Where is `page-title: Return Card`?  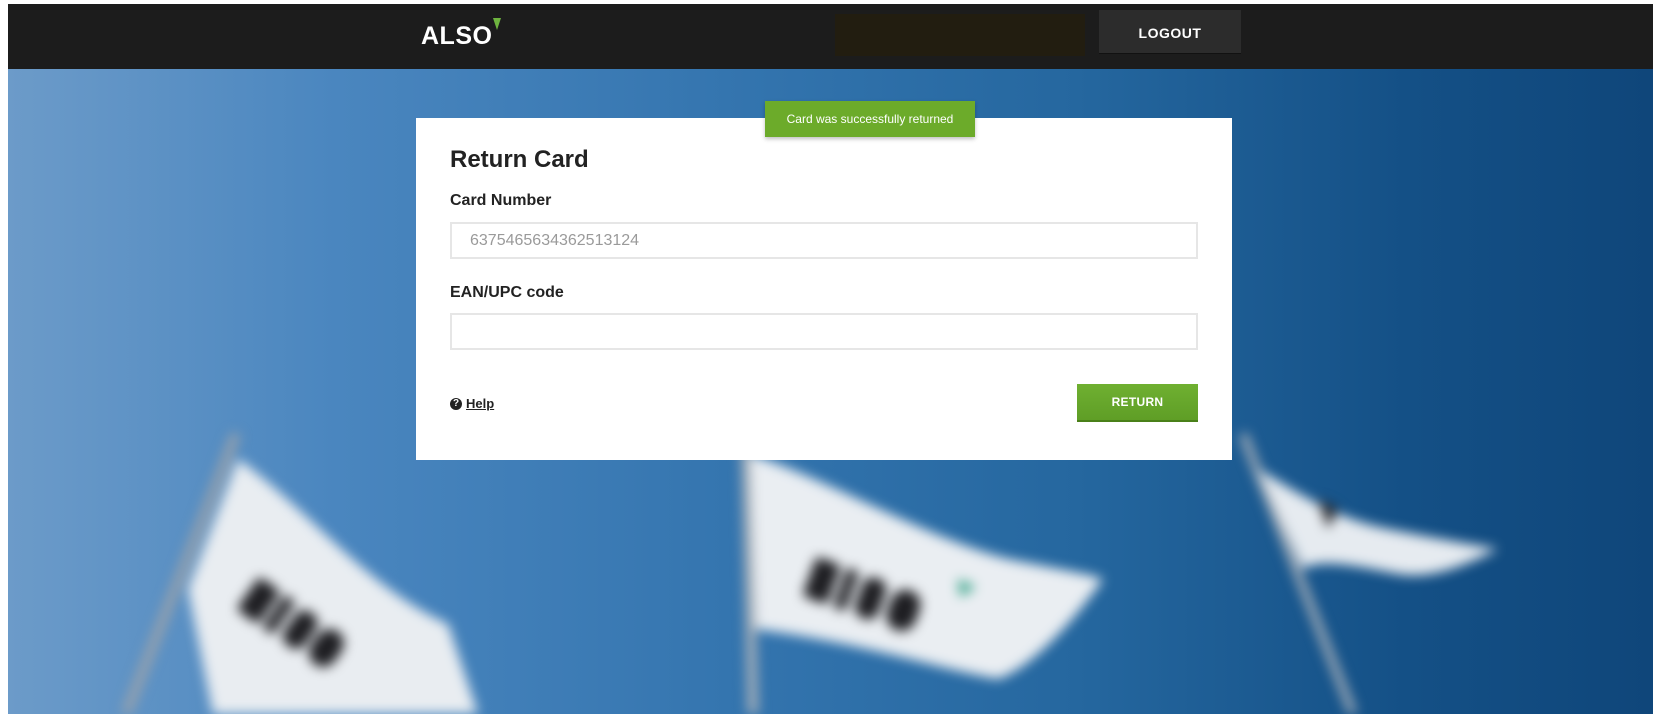 page-title: Return Card is located at coordinates (519, 159).